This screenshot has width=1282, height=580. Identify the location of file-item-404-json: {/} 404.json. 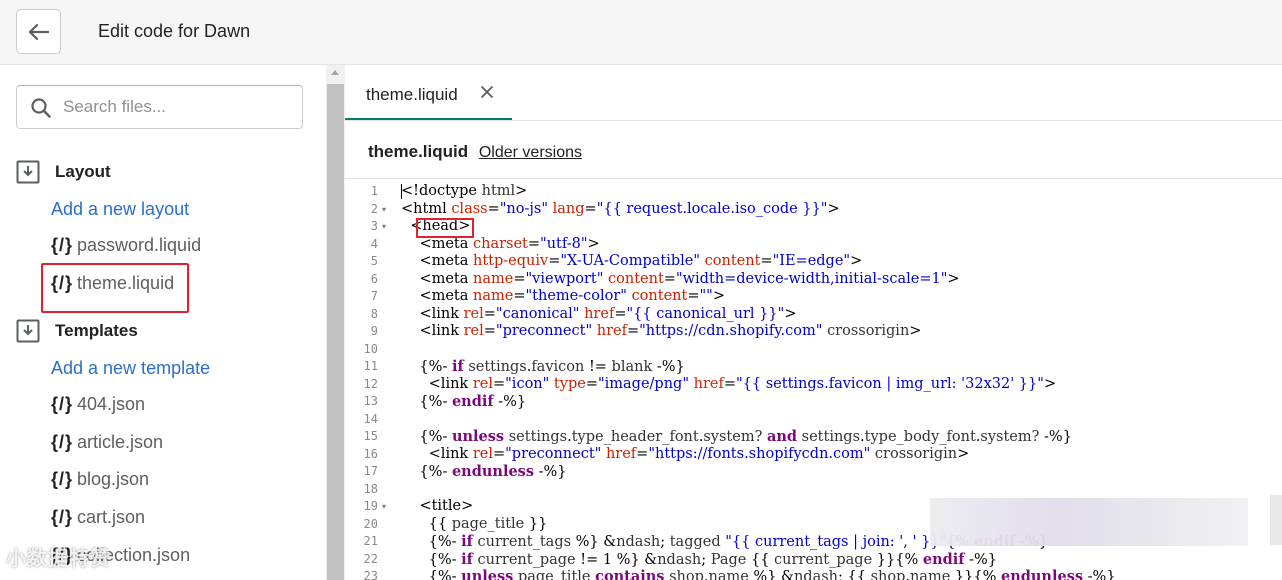
(98, 404).